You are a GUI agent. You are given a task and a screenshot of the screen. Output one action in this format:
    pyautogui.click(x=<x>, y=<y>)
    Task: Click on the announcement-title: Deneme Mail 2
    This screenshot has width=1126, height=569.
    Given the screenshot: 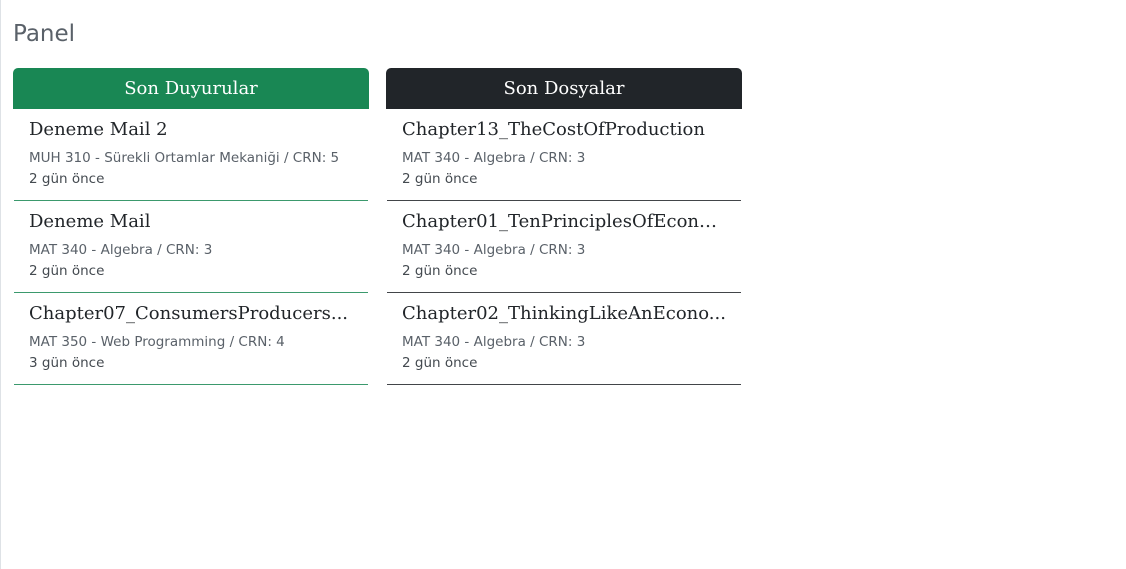 What is the action you would take?
    pyautogui.click(x=191, y=130)
    